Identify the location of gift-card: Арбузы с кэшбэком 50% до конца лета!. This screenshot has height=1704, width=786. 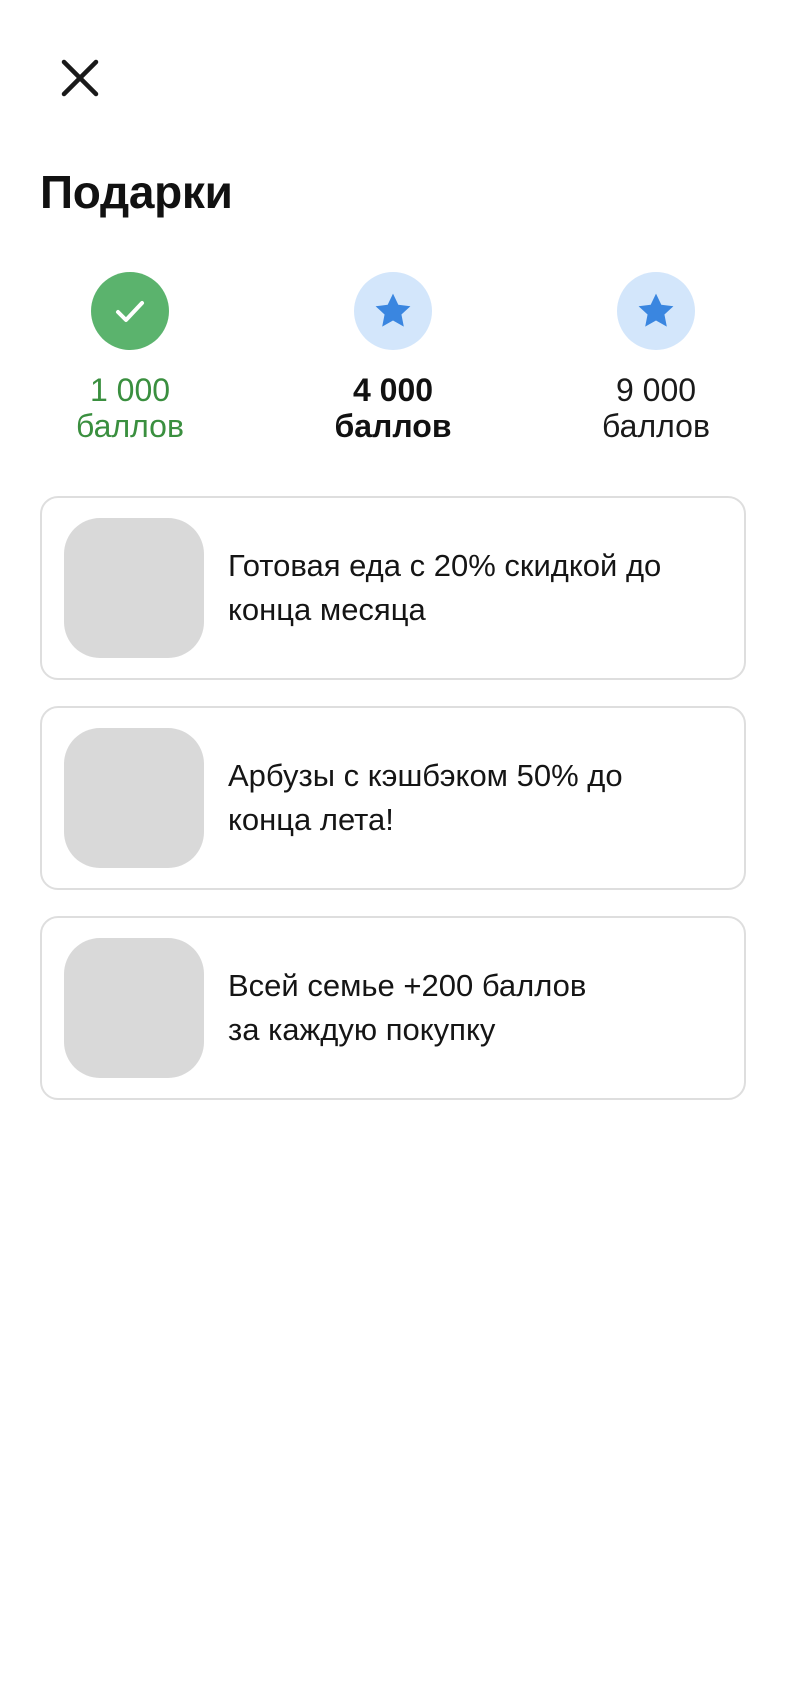
(393, 798).